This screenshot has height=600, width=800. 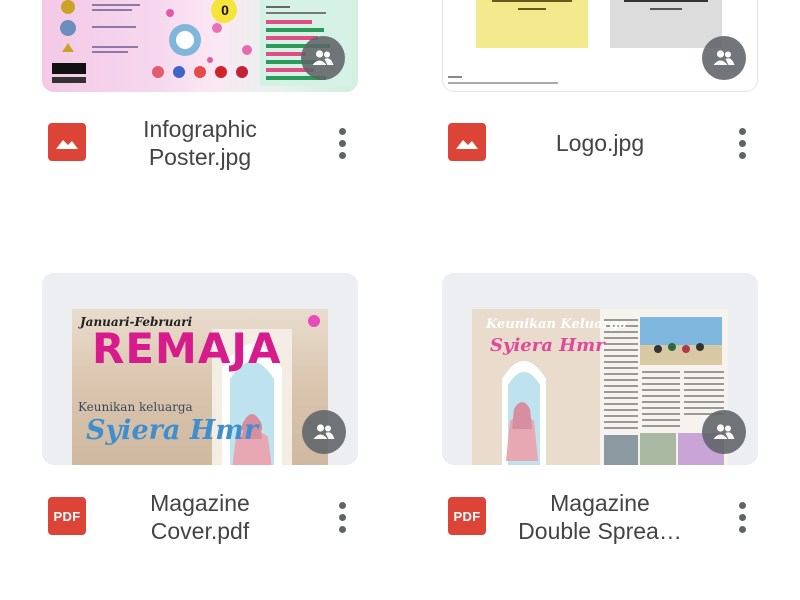 I want to click on file-name: Logo.jpg, so click(x=600, y=143).